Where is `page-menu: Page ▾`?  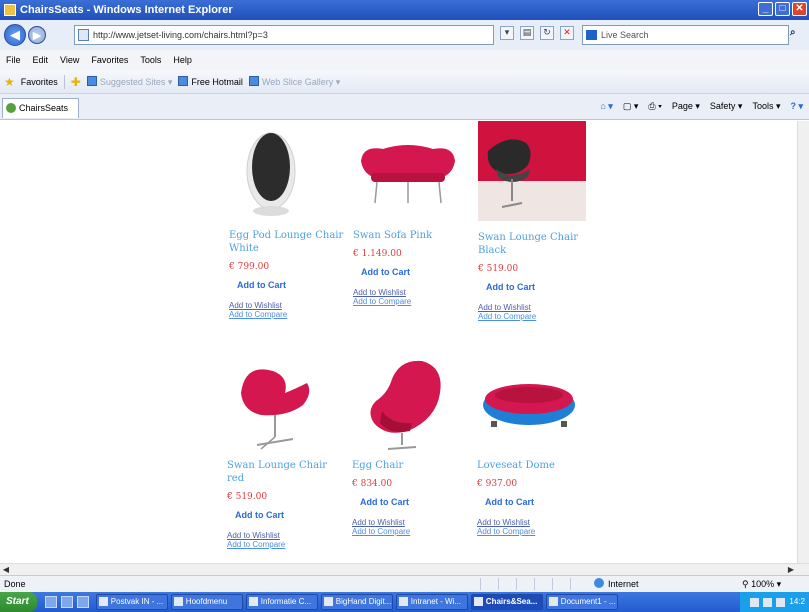
page-menu: Page ▾ is located at coordinates (686, 106).